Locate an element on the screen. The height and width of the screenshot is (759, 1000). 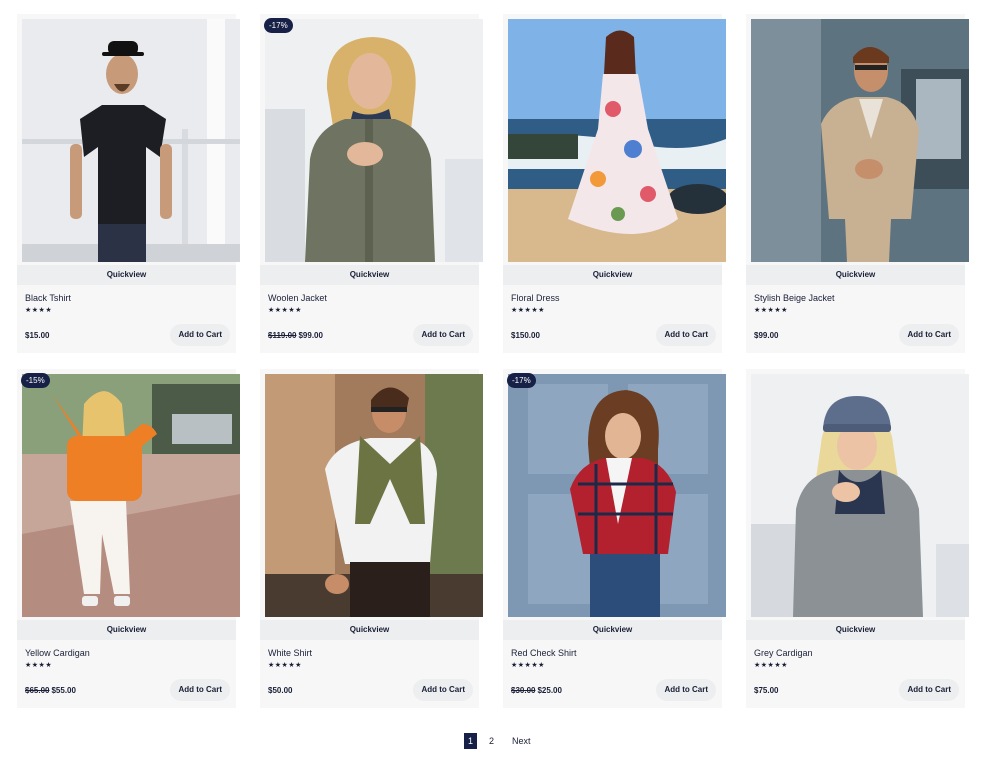
discount-badge: -15% is located at coordinates (35, 380).